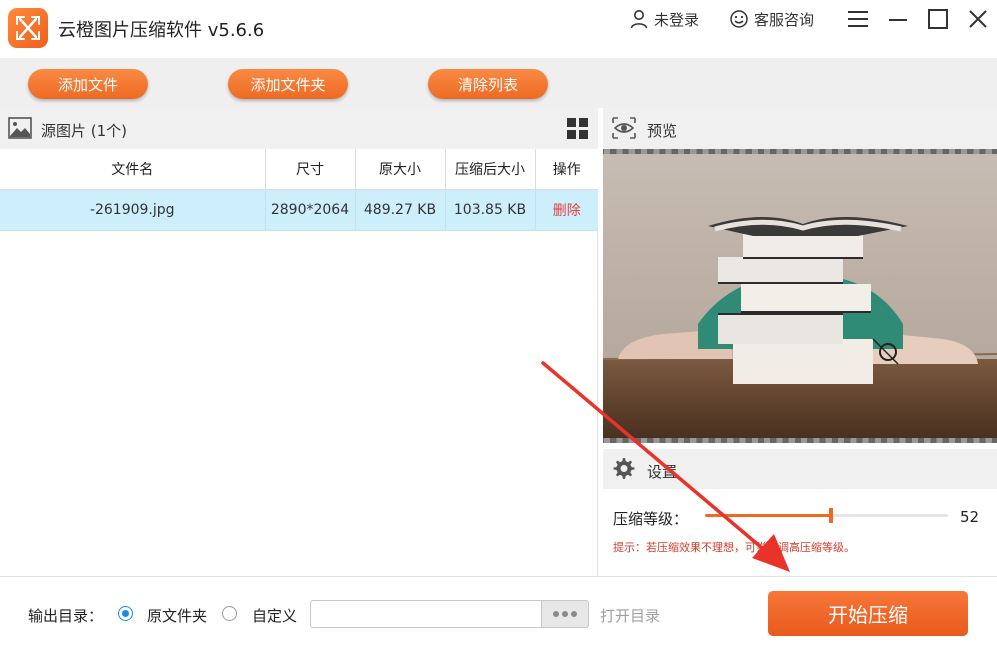 The height and width of the screenshot is (646, 997). What do you see at coordinates (310, 210) in the screenshot?
I see `file-dimensions-cell: 2890*2064` at bounding box center [310, 210].